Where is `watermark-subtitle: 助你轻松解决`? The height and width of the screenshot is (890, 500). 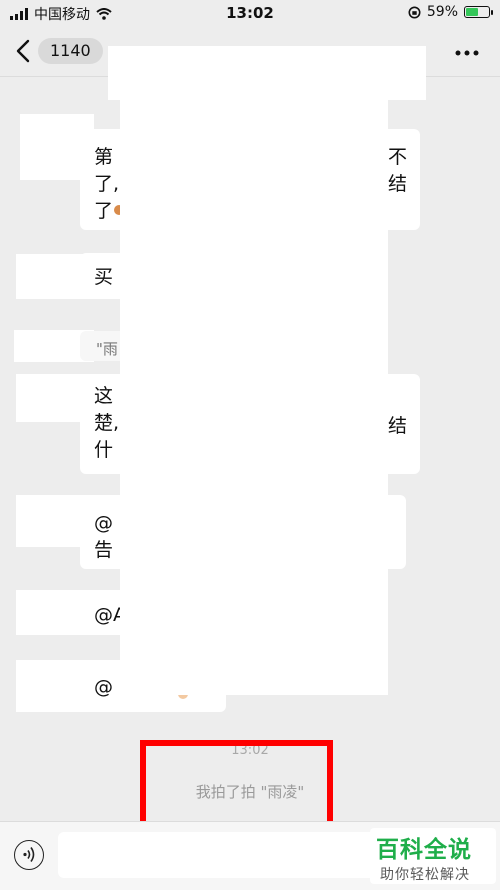
watermark-subtitle: 助你轻松解决 is located at coordinates (425, 875).